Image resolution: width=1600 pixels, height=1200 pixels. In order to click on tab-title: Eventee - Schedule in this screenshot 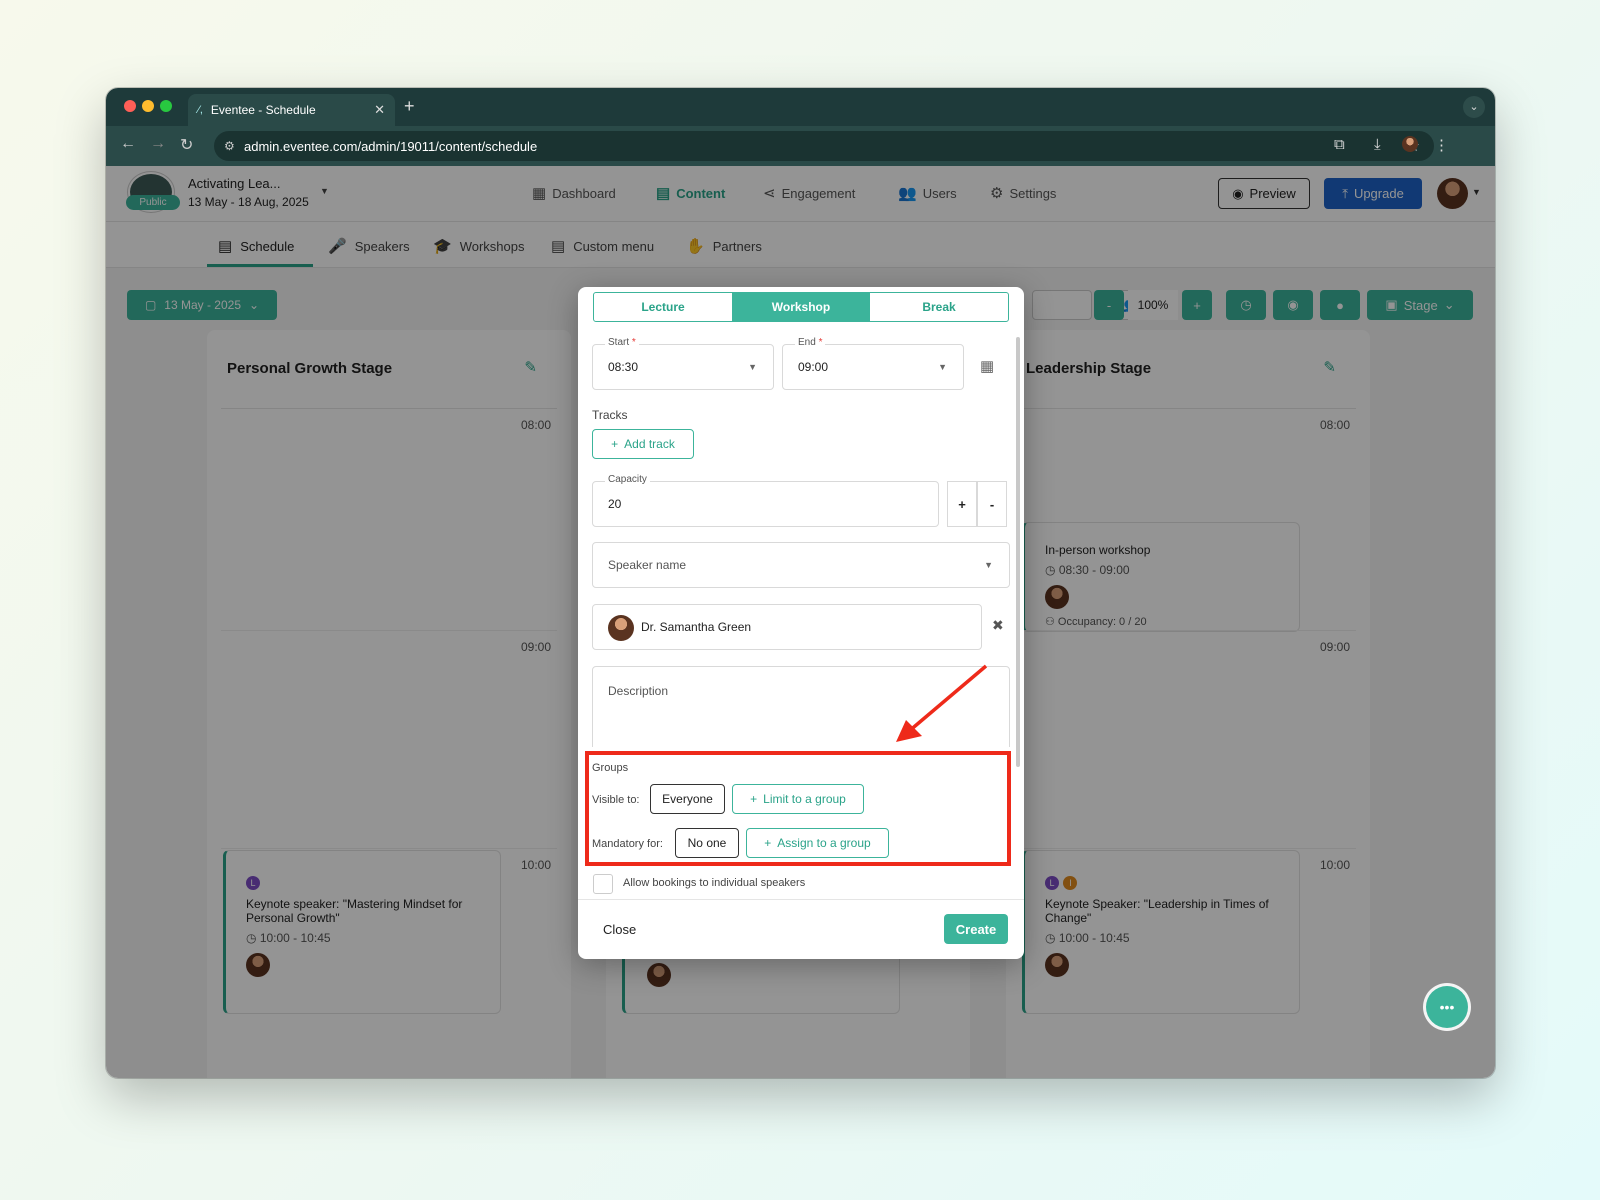, I will do `click(263, 110)`.